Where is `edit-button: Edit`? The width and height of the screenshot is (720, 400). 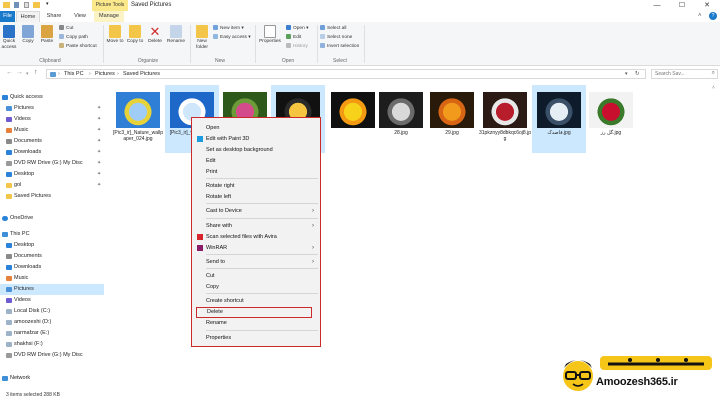
edit-button: Edit is located at coordinates (293, 37).